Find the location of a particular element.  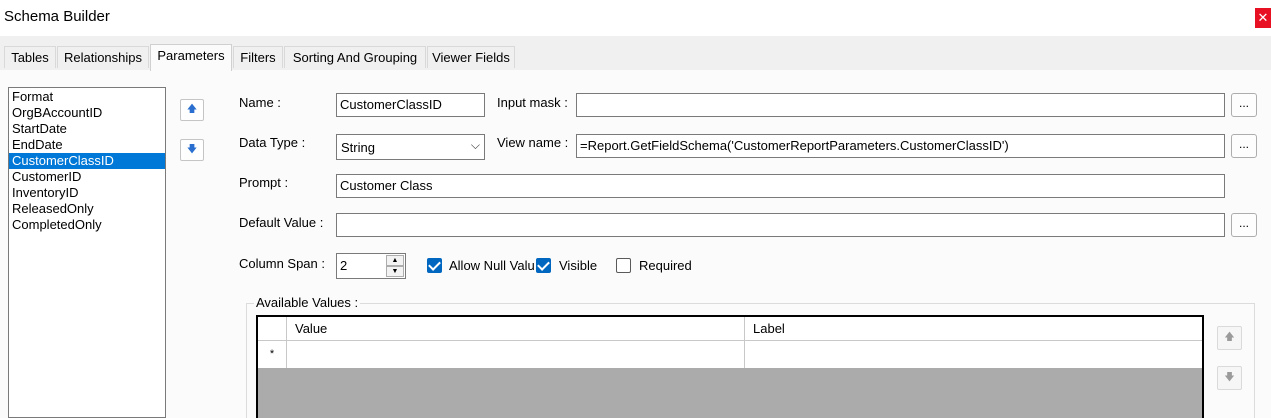

grid-corner is located at coordinates (272, 329).